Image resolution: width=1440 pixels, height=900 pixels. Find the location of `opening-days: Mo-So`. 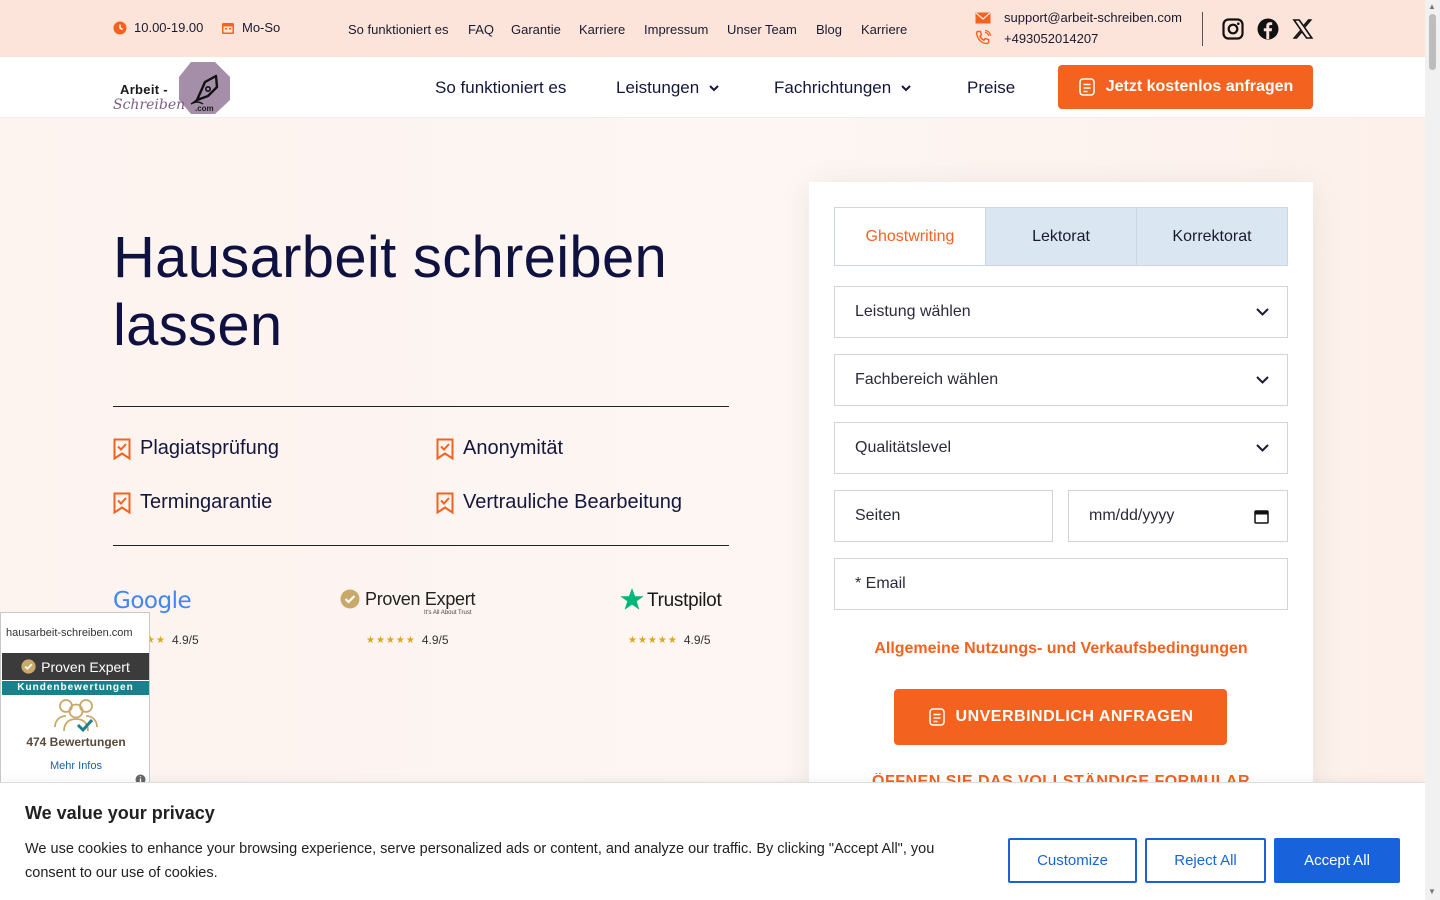

opening-days: Mo-So is located at coordinates (250, 27).